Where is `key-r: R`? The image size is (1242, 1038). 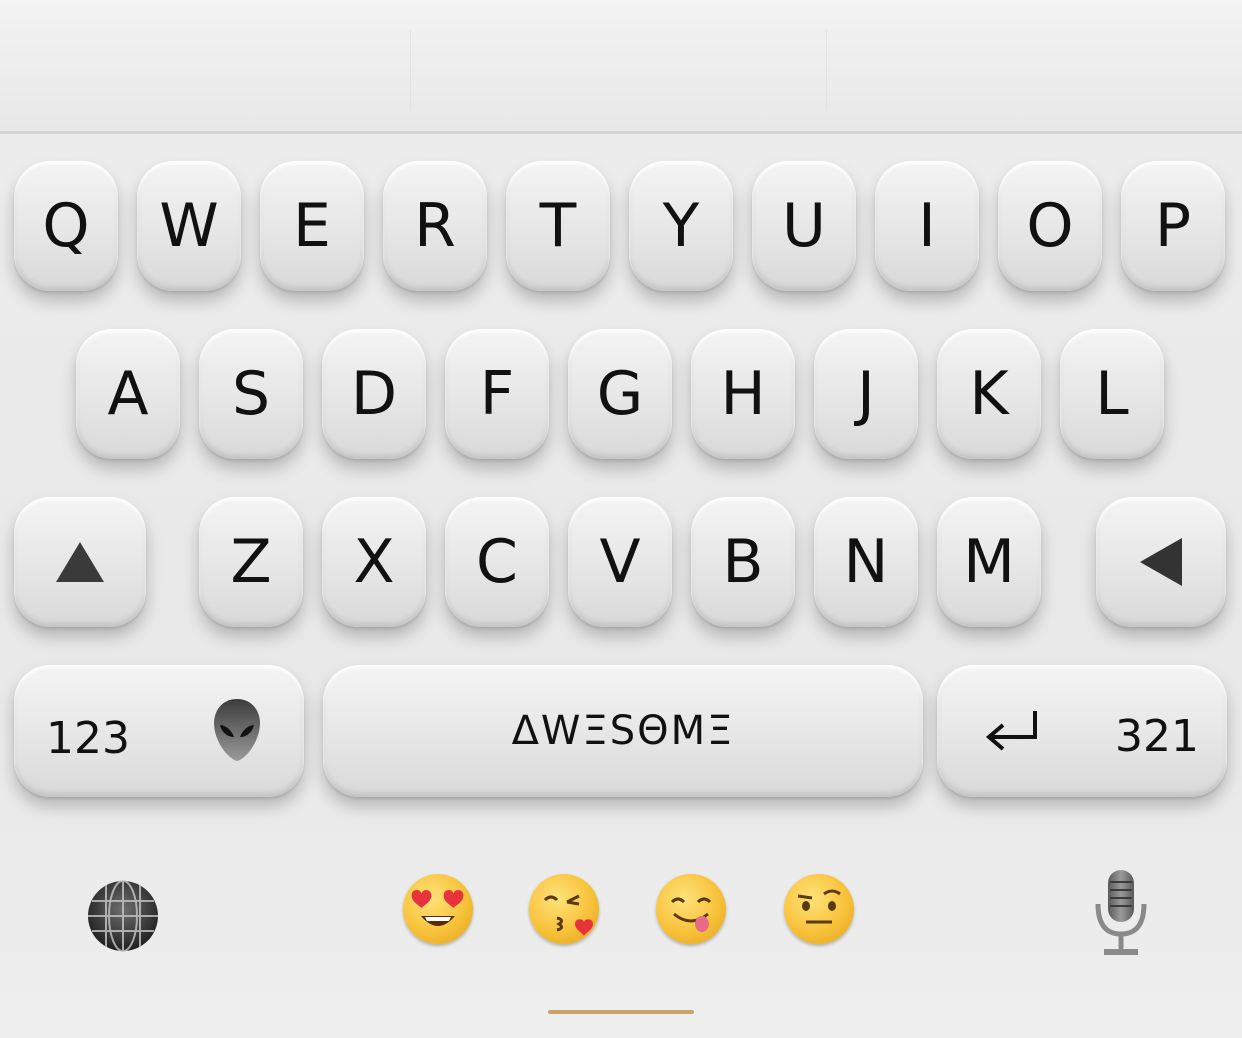
key-r: R is located at coordinates (435, 226).